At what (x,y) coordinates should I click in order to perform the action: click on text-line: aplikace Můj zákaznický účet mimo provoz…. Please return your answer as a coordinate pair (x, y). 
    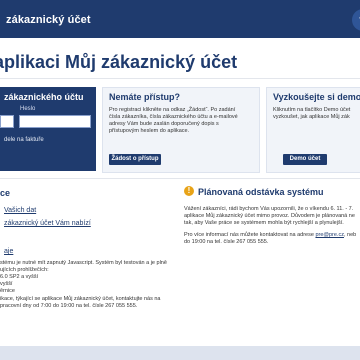
    Looking at the image, I should click on (269, 216).